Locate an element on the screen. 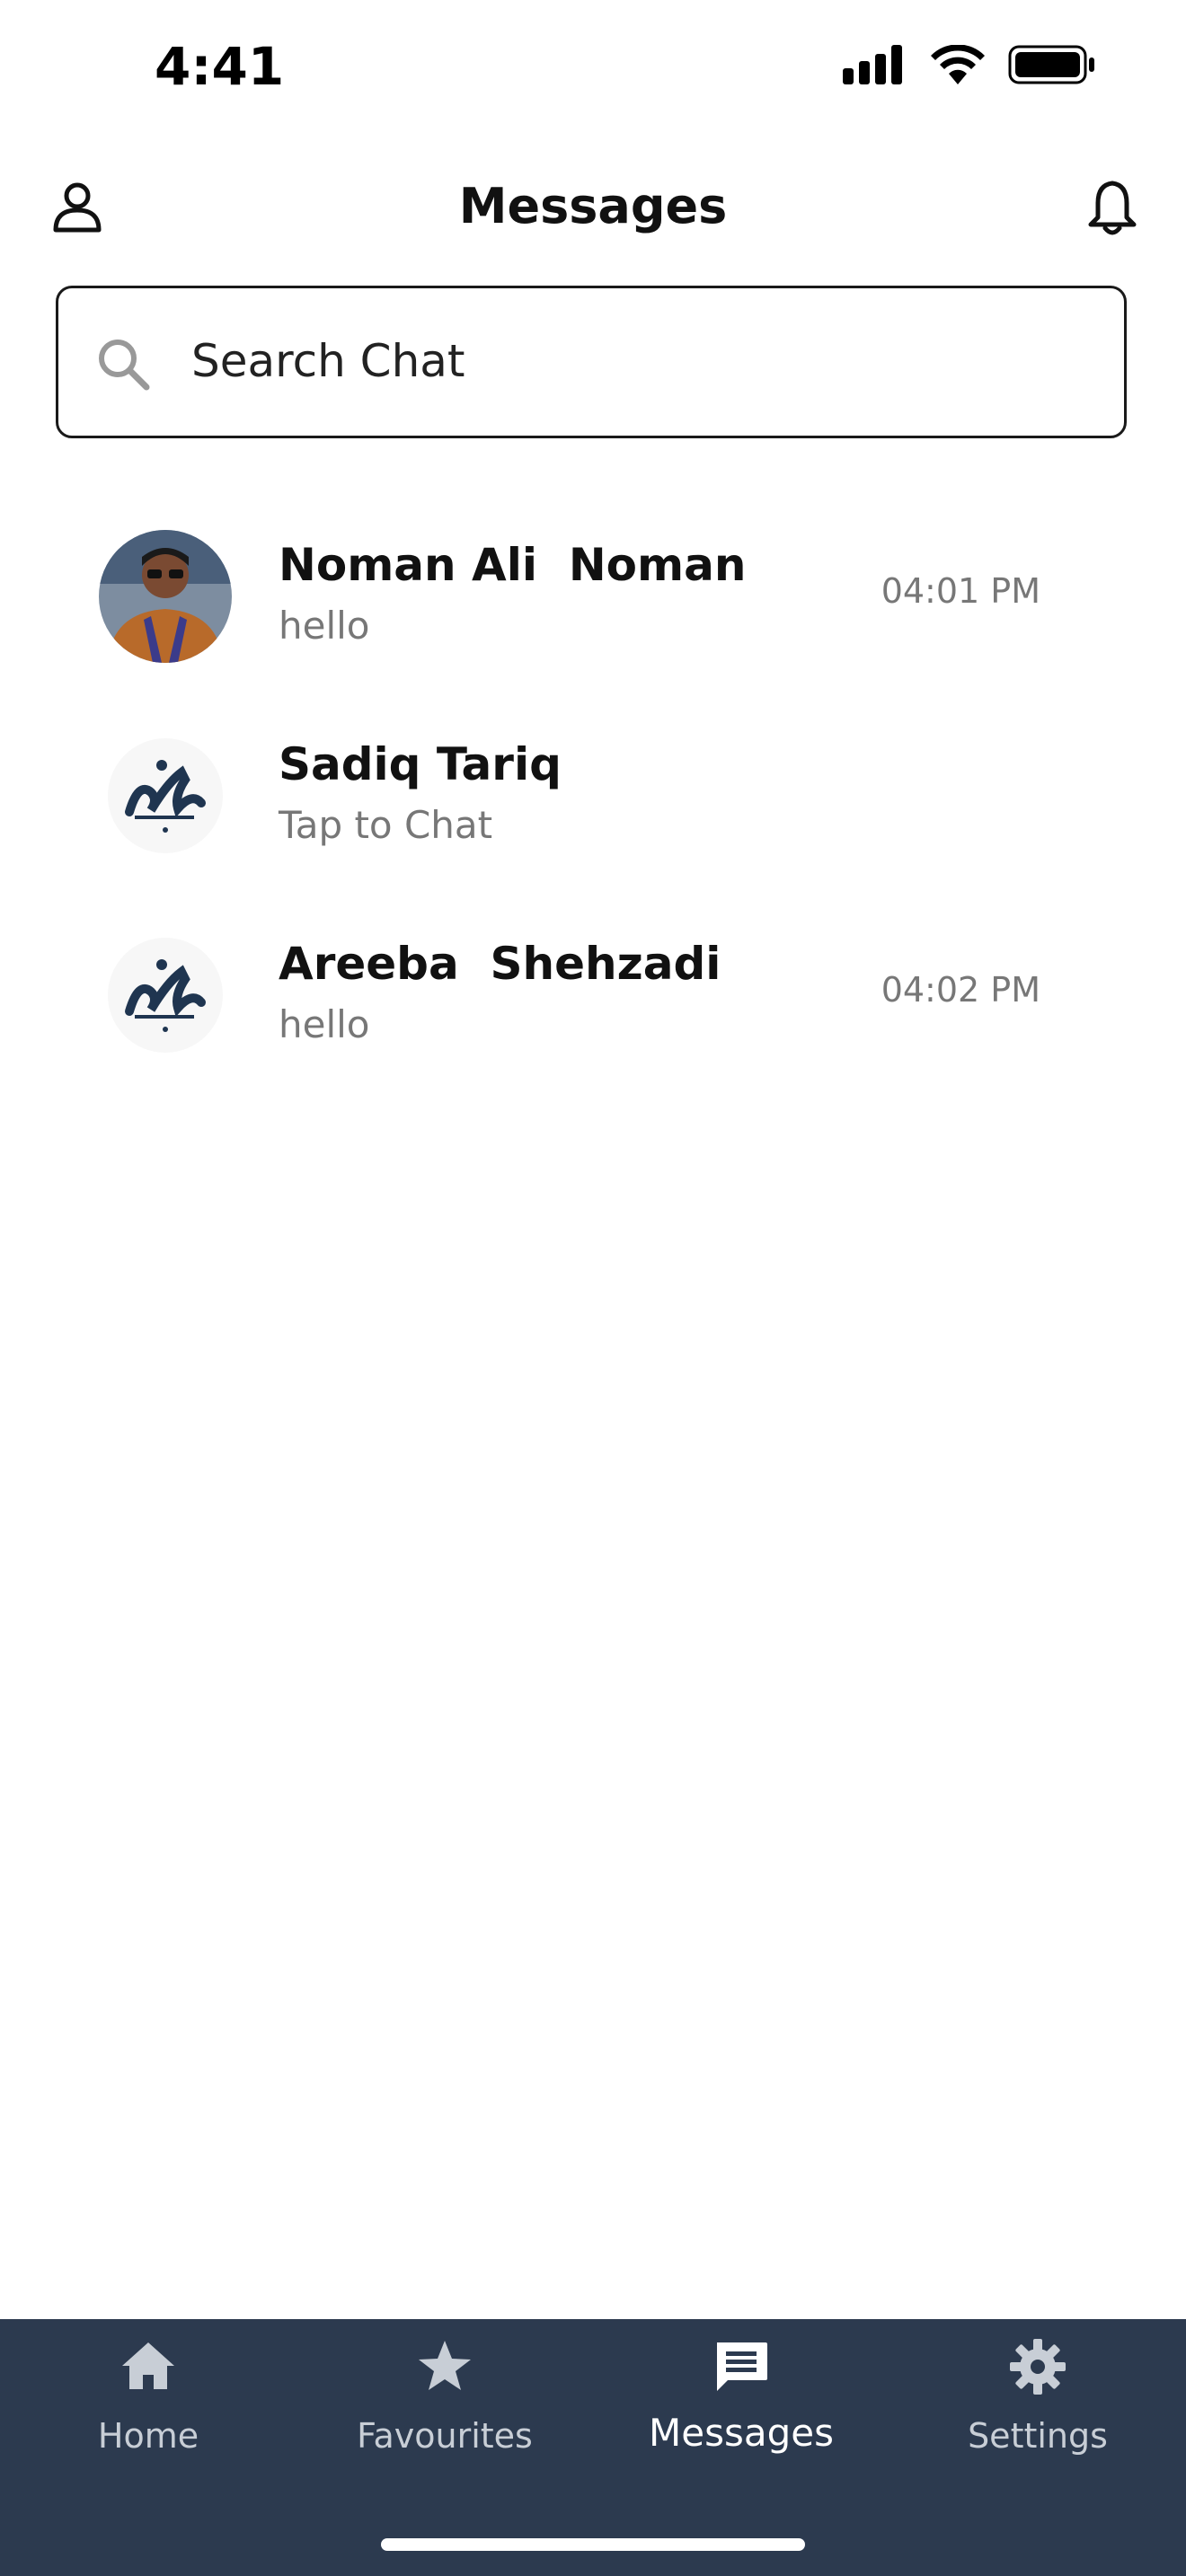  chat-item: Sadiq Tariq Tap to Chat is located at coordinates (593, 802).